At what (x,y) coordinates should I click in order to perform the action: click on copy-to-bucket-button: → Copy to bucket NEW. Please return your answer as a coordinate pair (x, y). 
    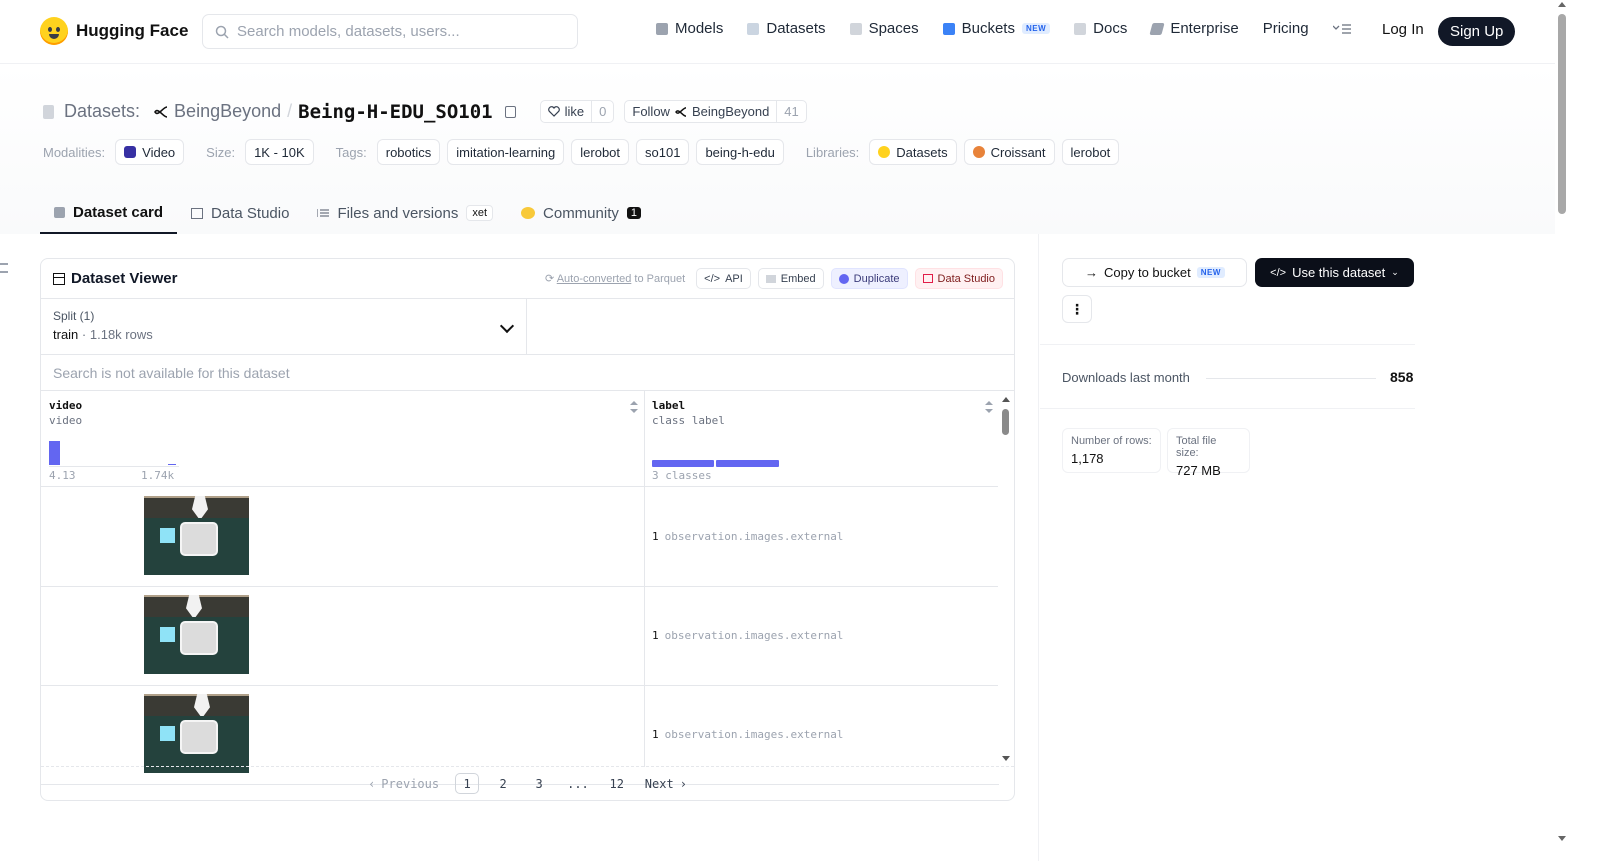
    Looking at the image, I should click on (1154, 272).